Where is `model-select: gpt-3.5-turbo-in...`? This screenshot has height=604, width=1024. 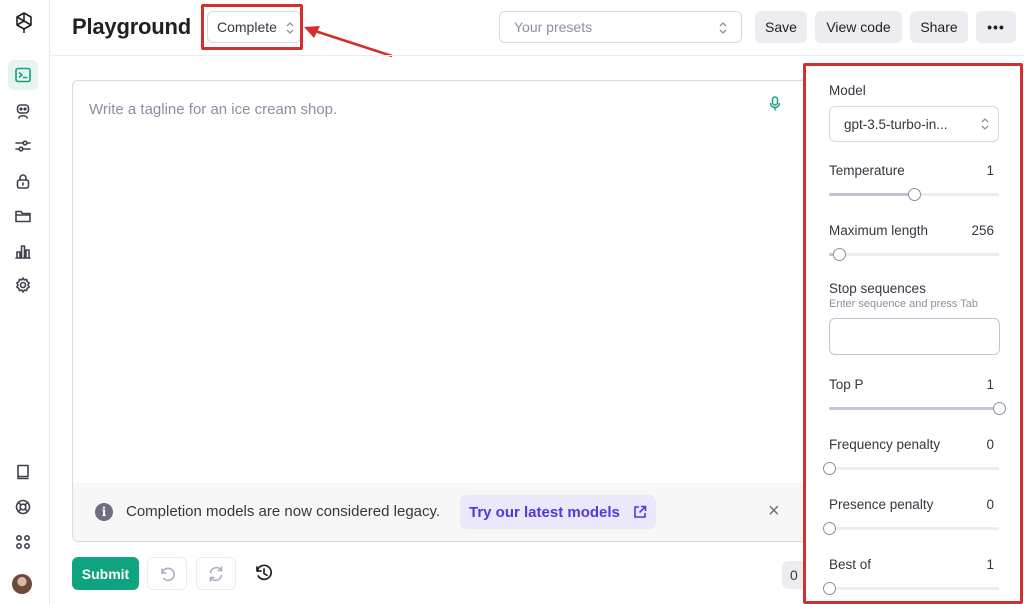
model-select: gpt-3.5-turbo-in... is located at coordinates (914, 124).